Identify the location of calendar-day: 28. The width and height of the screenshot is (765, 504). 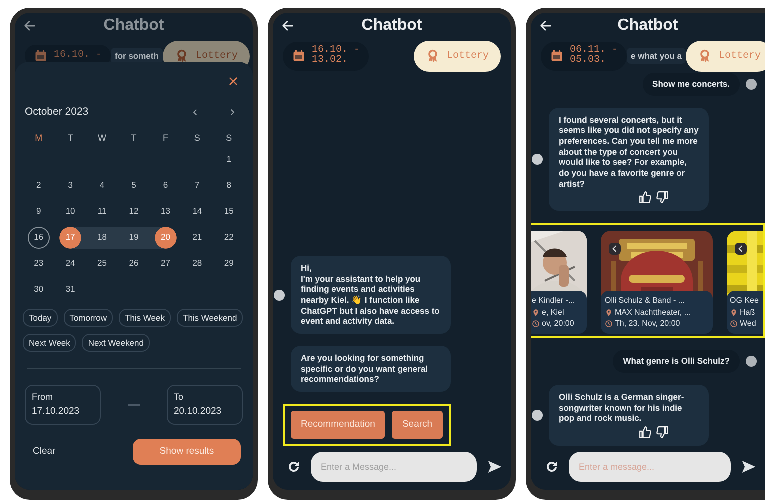
(197, 263).